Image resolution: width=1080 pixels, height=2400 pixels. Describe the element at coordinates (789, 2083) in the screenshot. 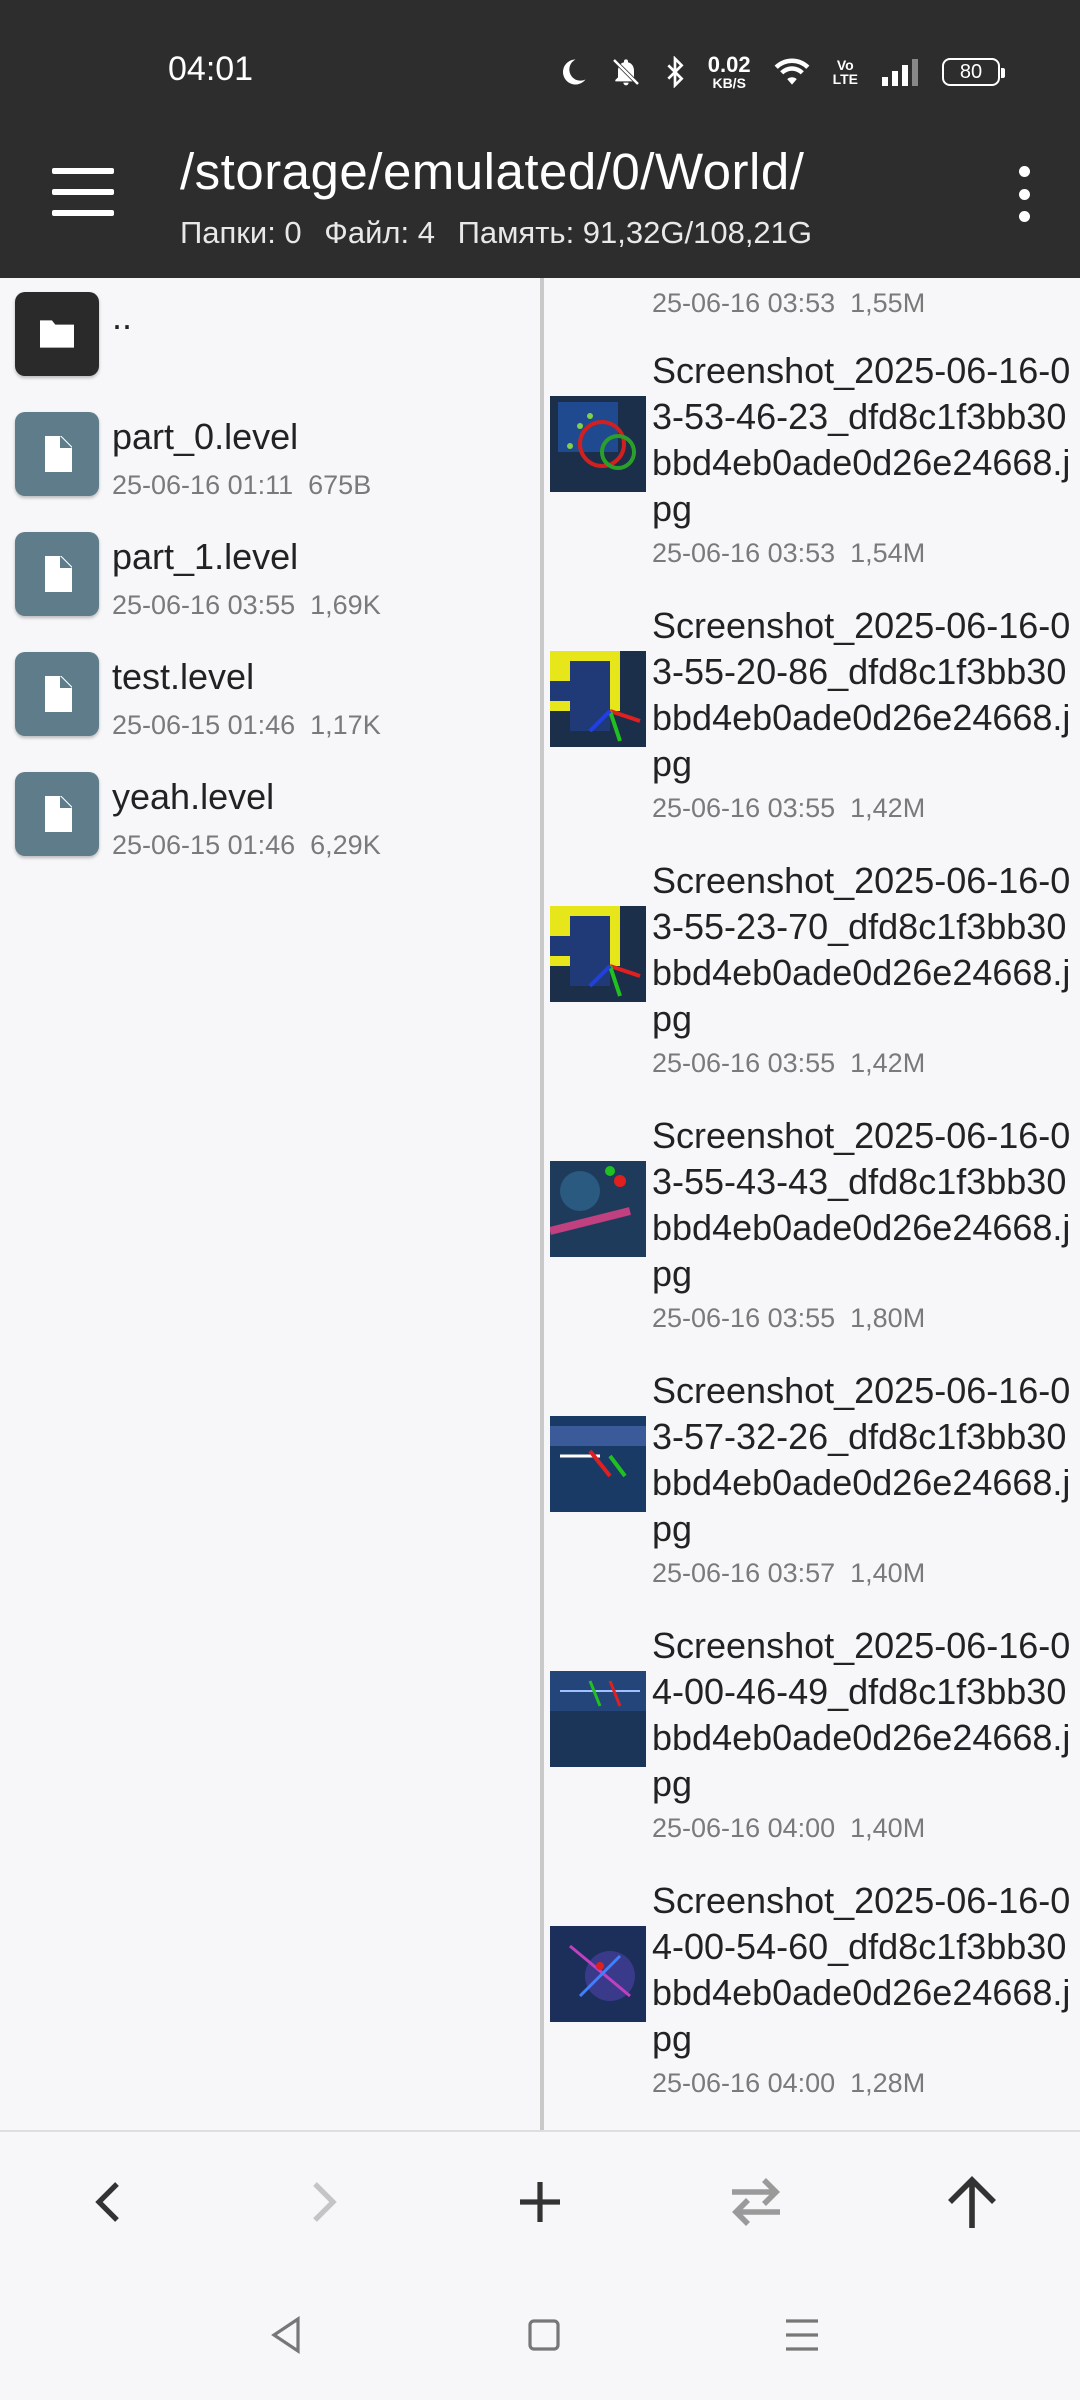

I see `item-meta: 25-06-16 04:00 1,28M` at that location.